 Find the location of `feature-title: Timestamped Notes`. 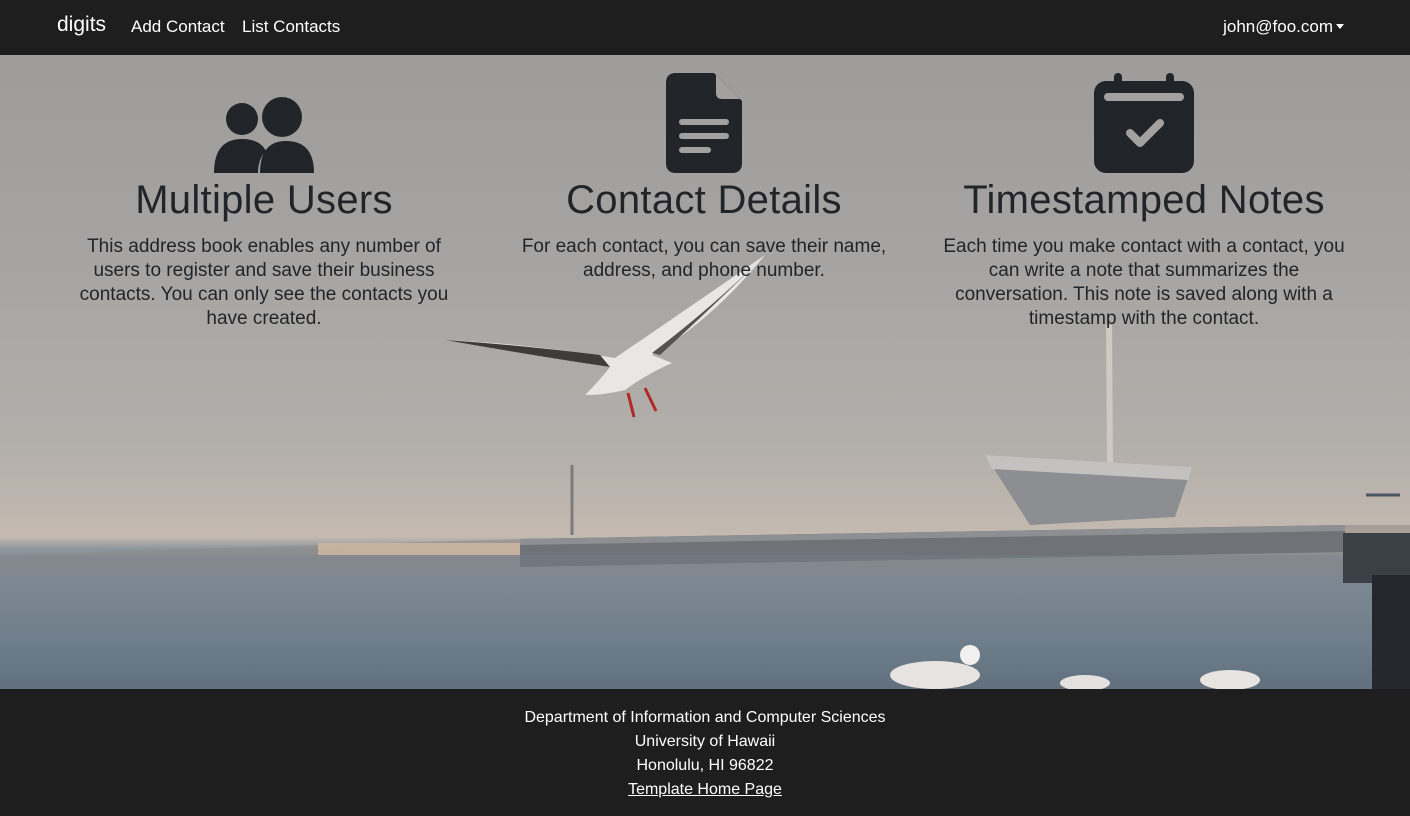

feature-title: Timestamped Notes is located at coordinates (1144, 200).